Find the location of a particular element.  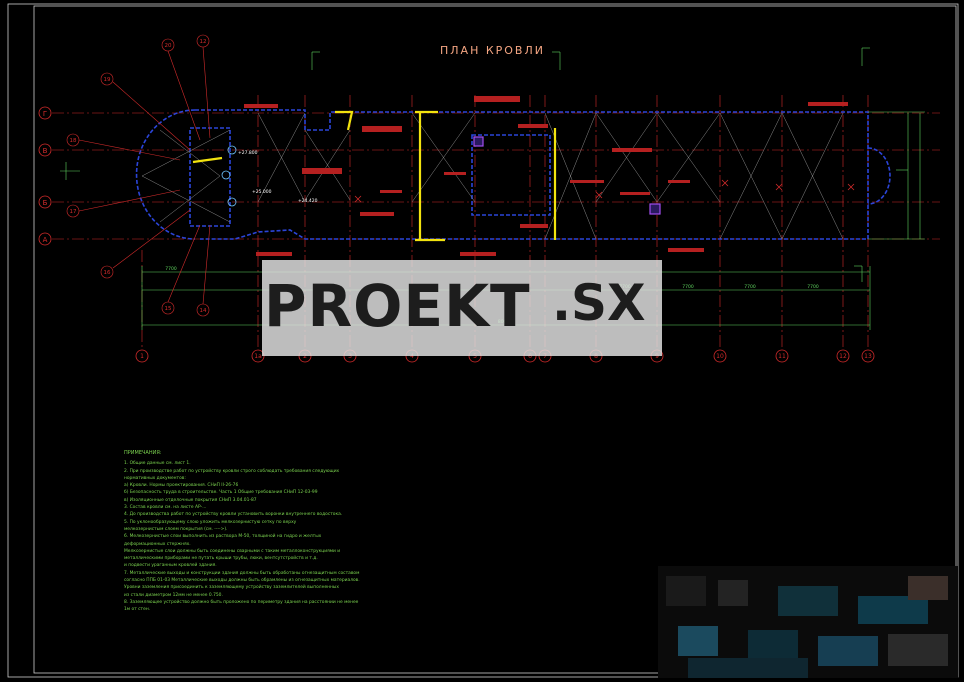

column-axis-label: 1 is located at coordinates (142, 356).